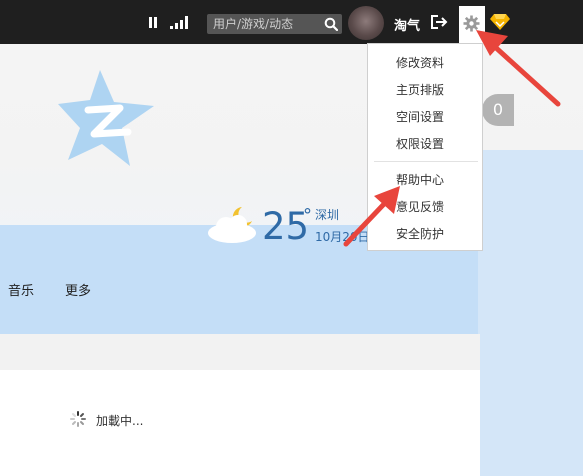 Image resolution: width=583 pixels, height=476 pixels. Describe the element at coordinates (78, 289) in the screenshot. I see `nav-item-more: 更多` at that location.